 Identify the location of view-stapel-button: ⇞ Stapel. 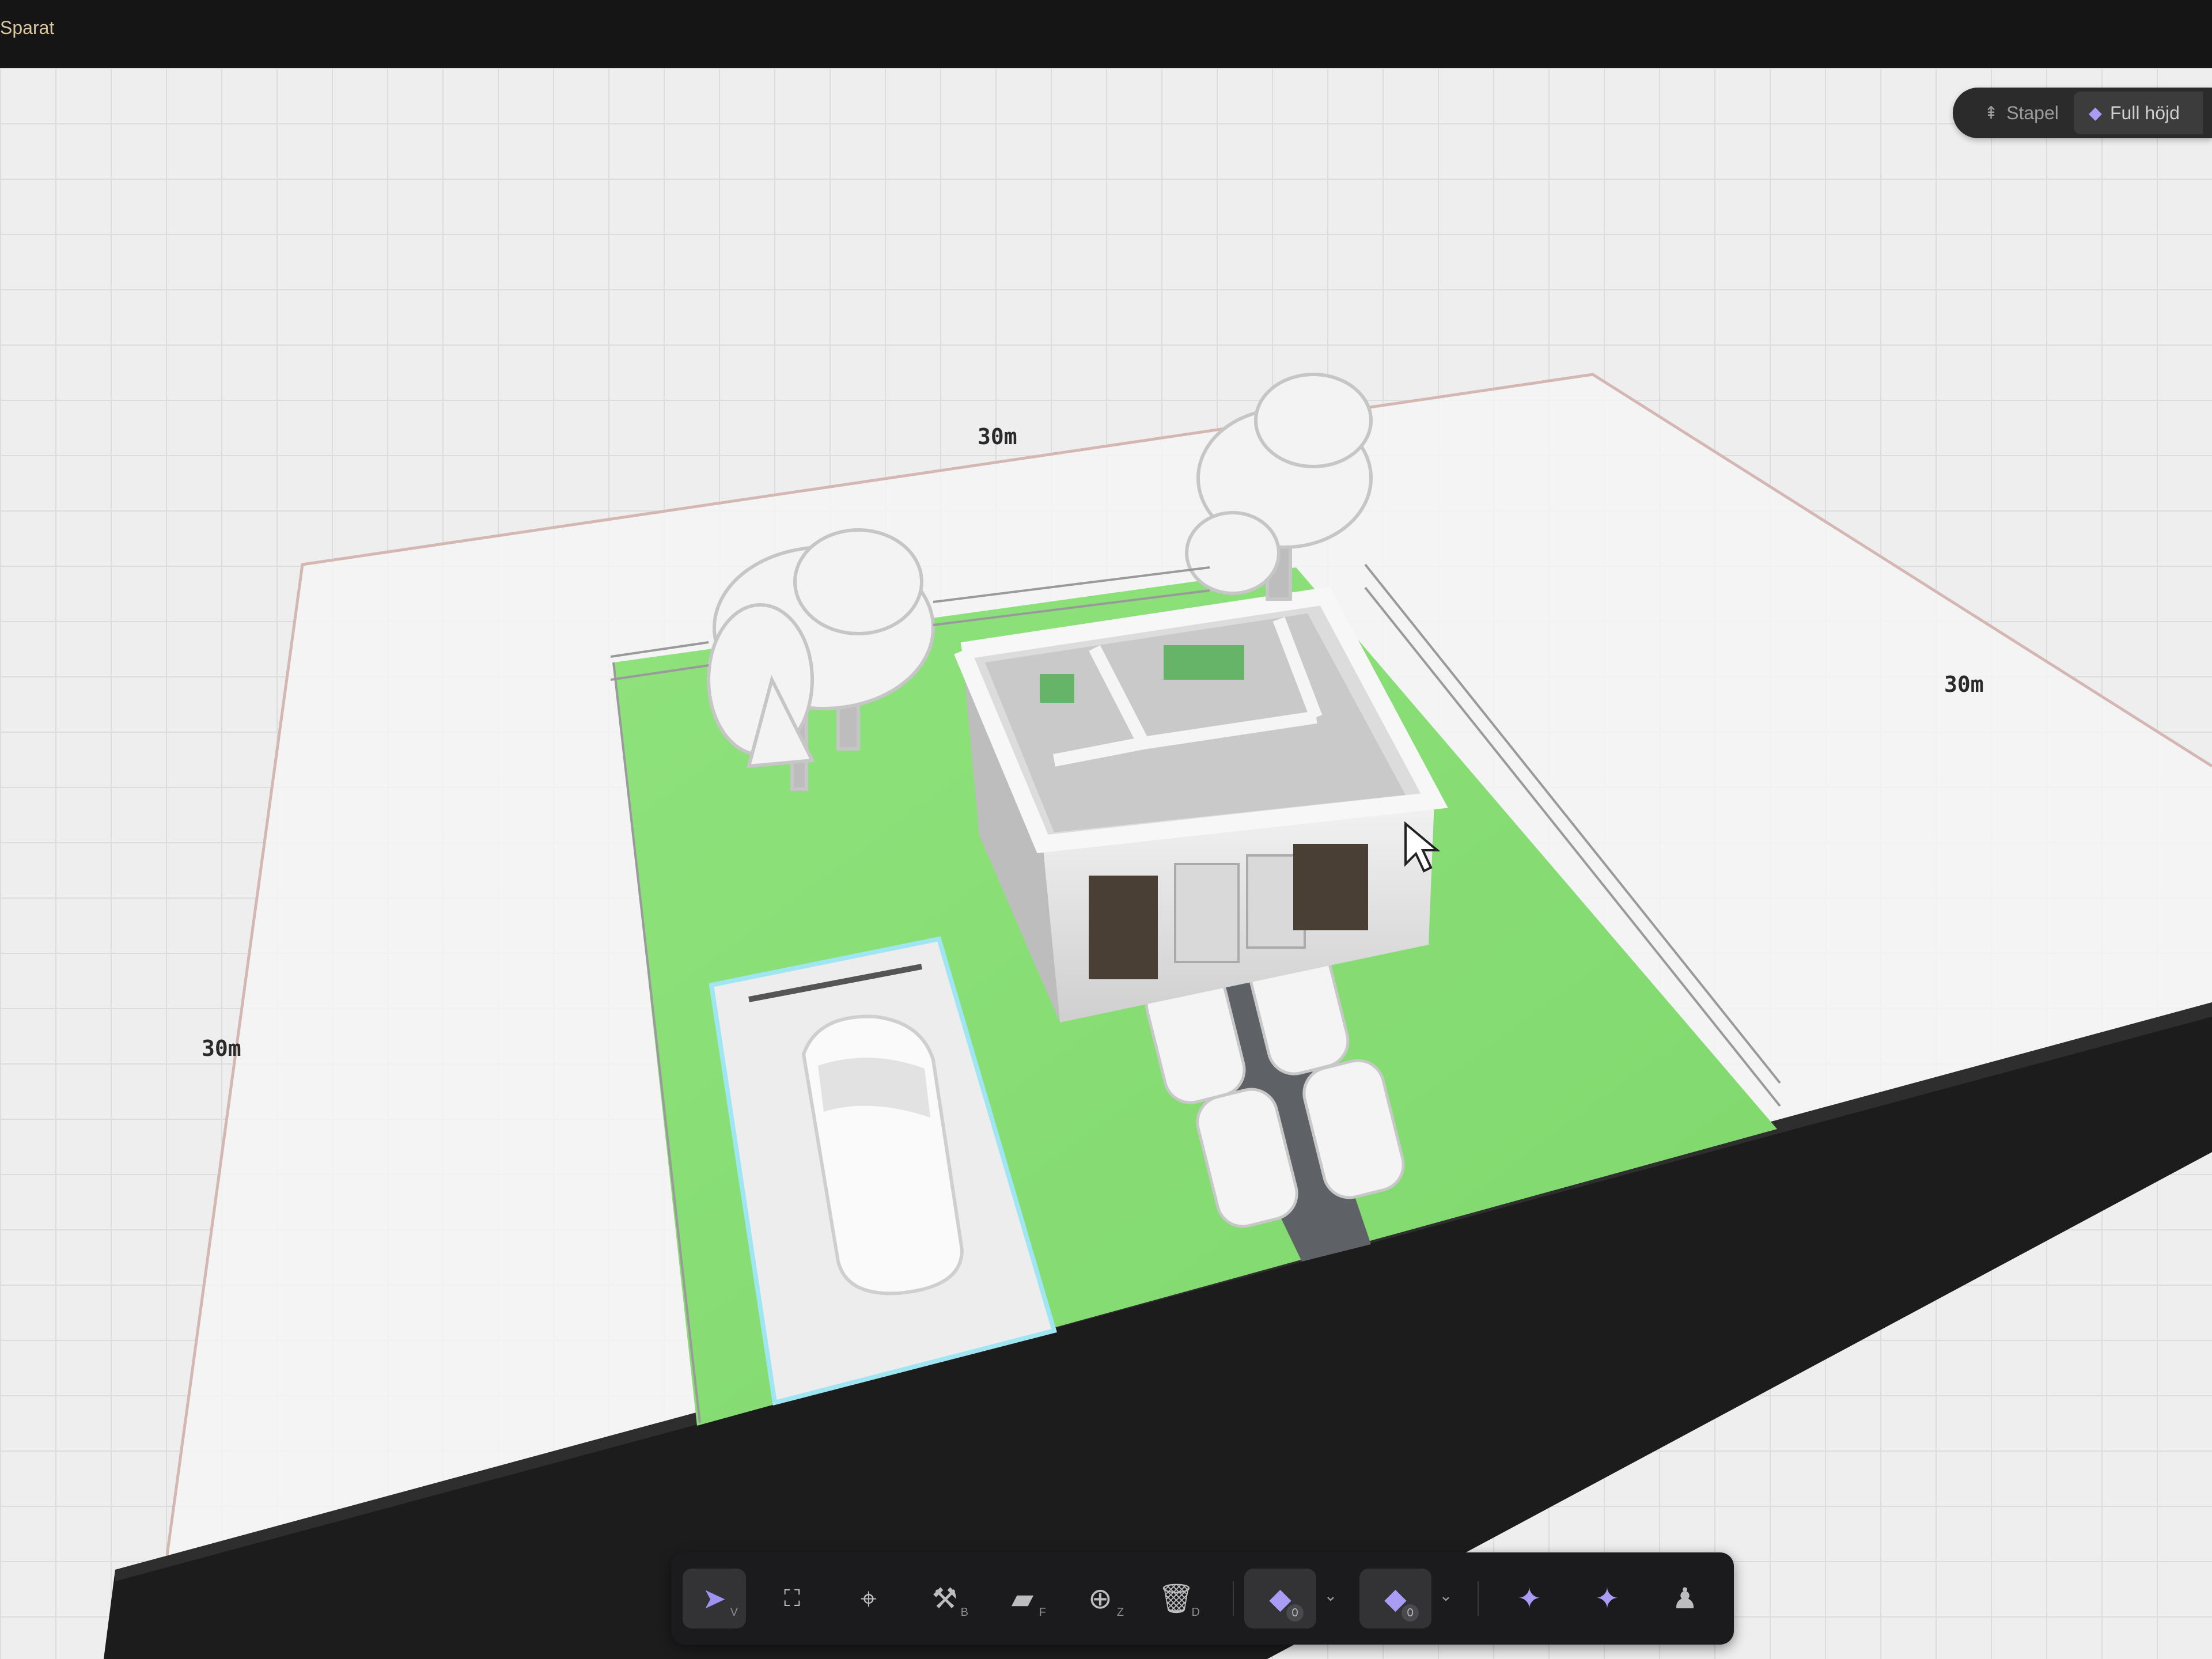
(2021, 113).